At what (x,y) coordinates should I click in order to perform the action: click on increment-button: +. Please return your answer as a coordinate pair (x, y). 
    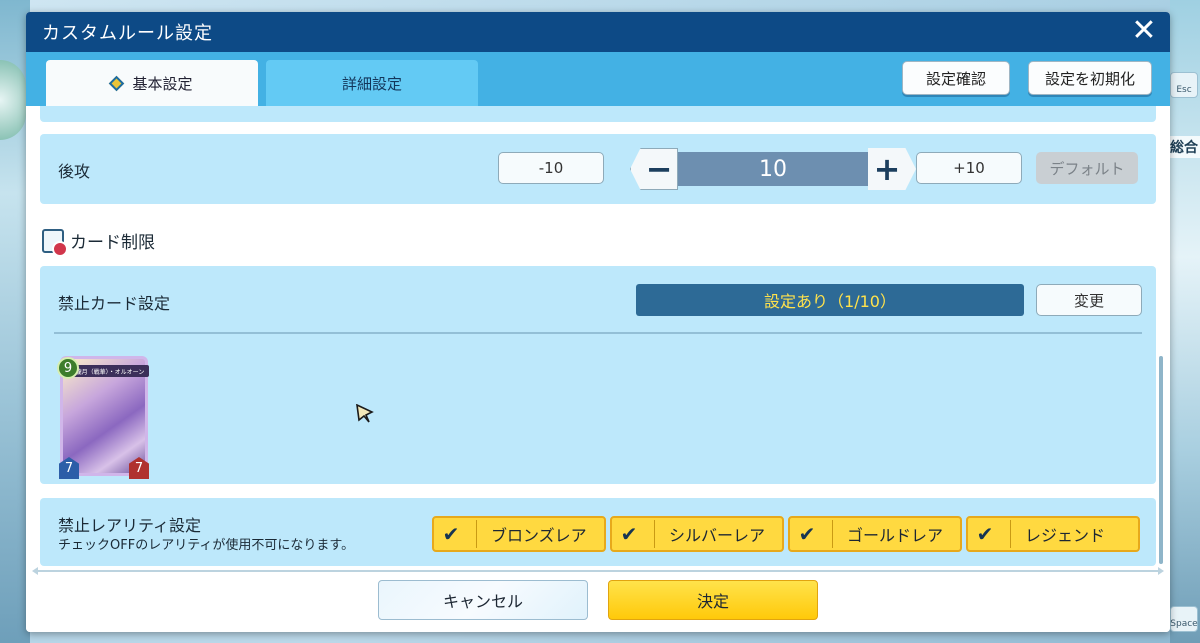
    Looking at the image, I should click on (892, 169).